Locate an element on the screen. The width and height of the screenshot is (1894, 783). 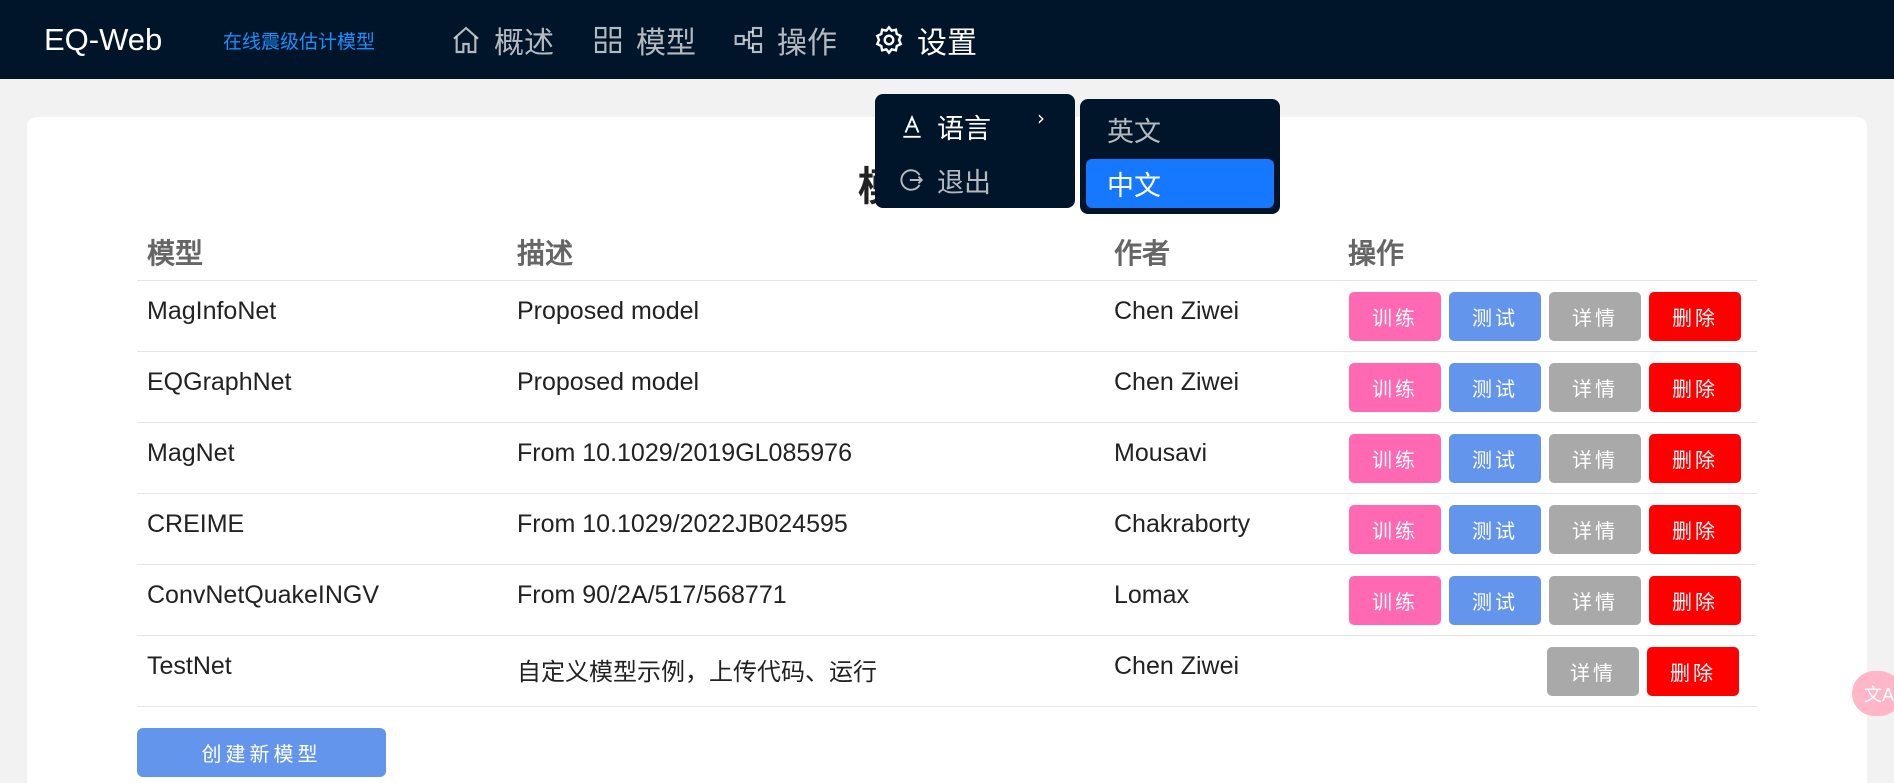
cell-description: 自定义模型示例，上传代码、运行 is located at coordinates (697, 672).